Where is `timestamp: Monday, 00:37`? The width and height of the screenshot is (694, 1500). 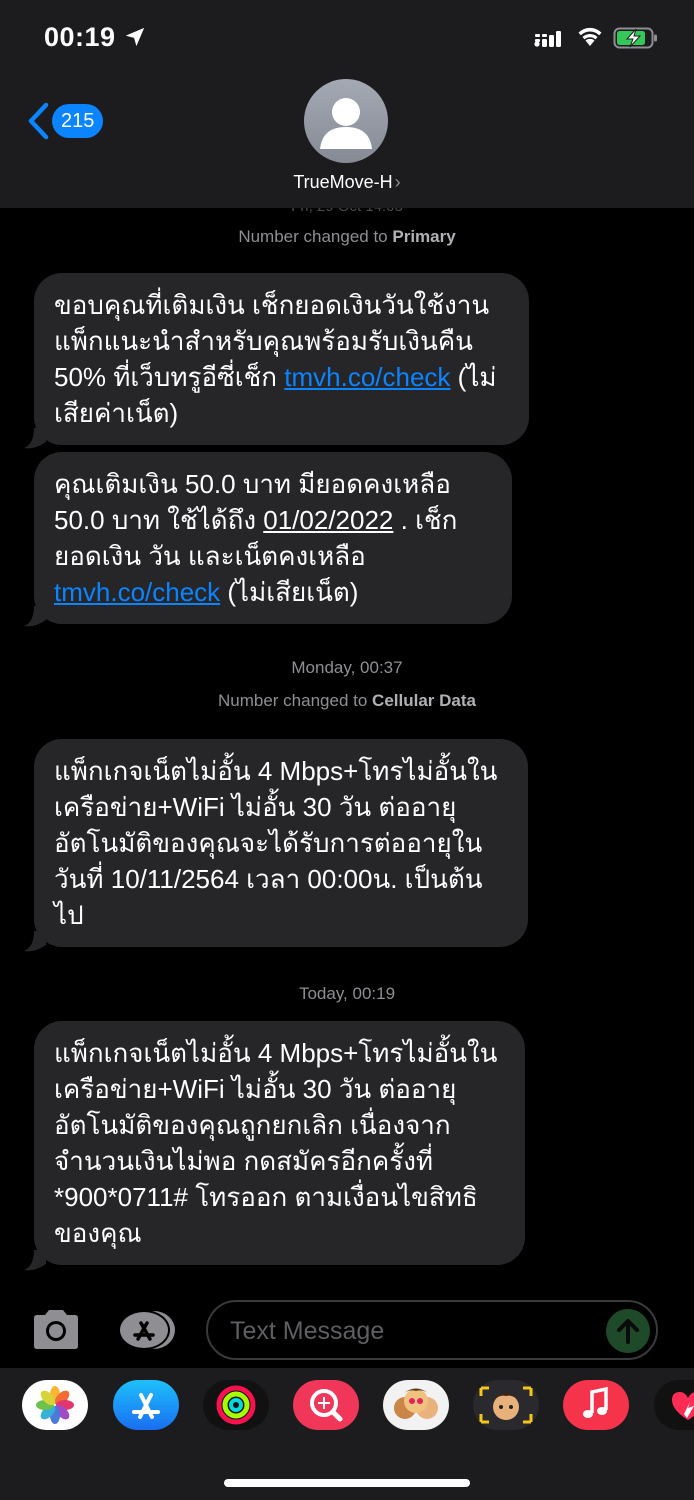 timestamp: Monday, 00:37 is located at coordinates (347, 667).